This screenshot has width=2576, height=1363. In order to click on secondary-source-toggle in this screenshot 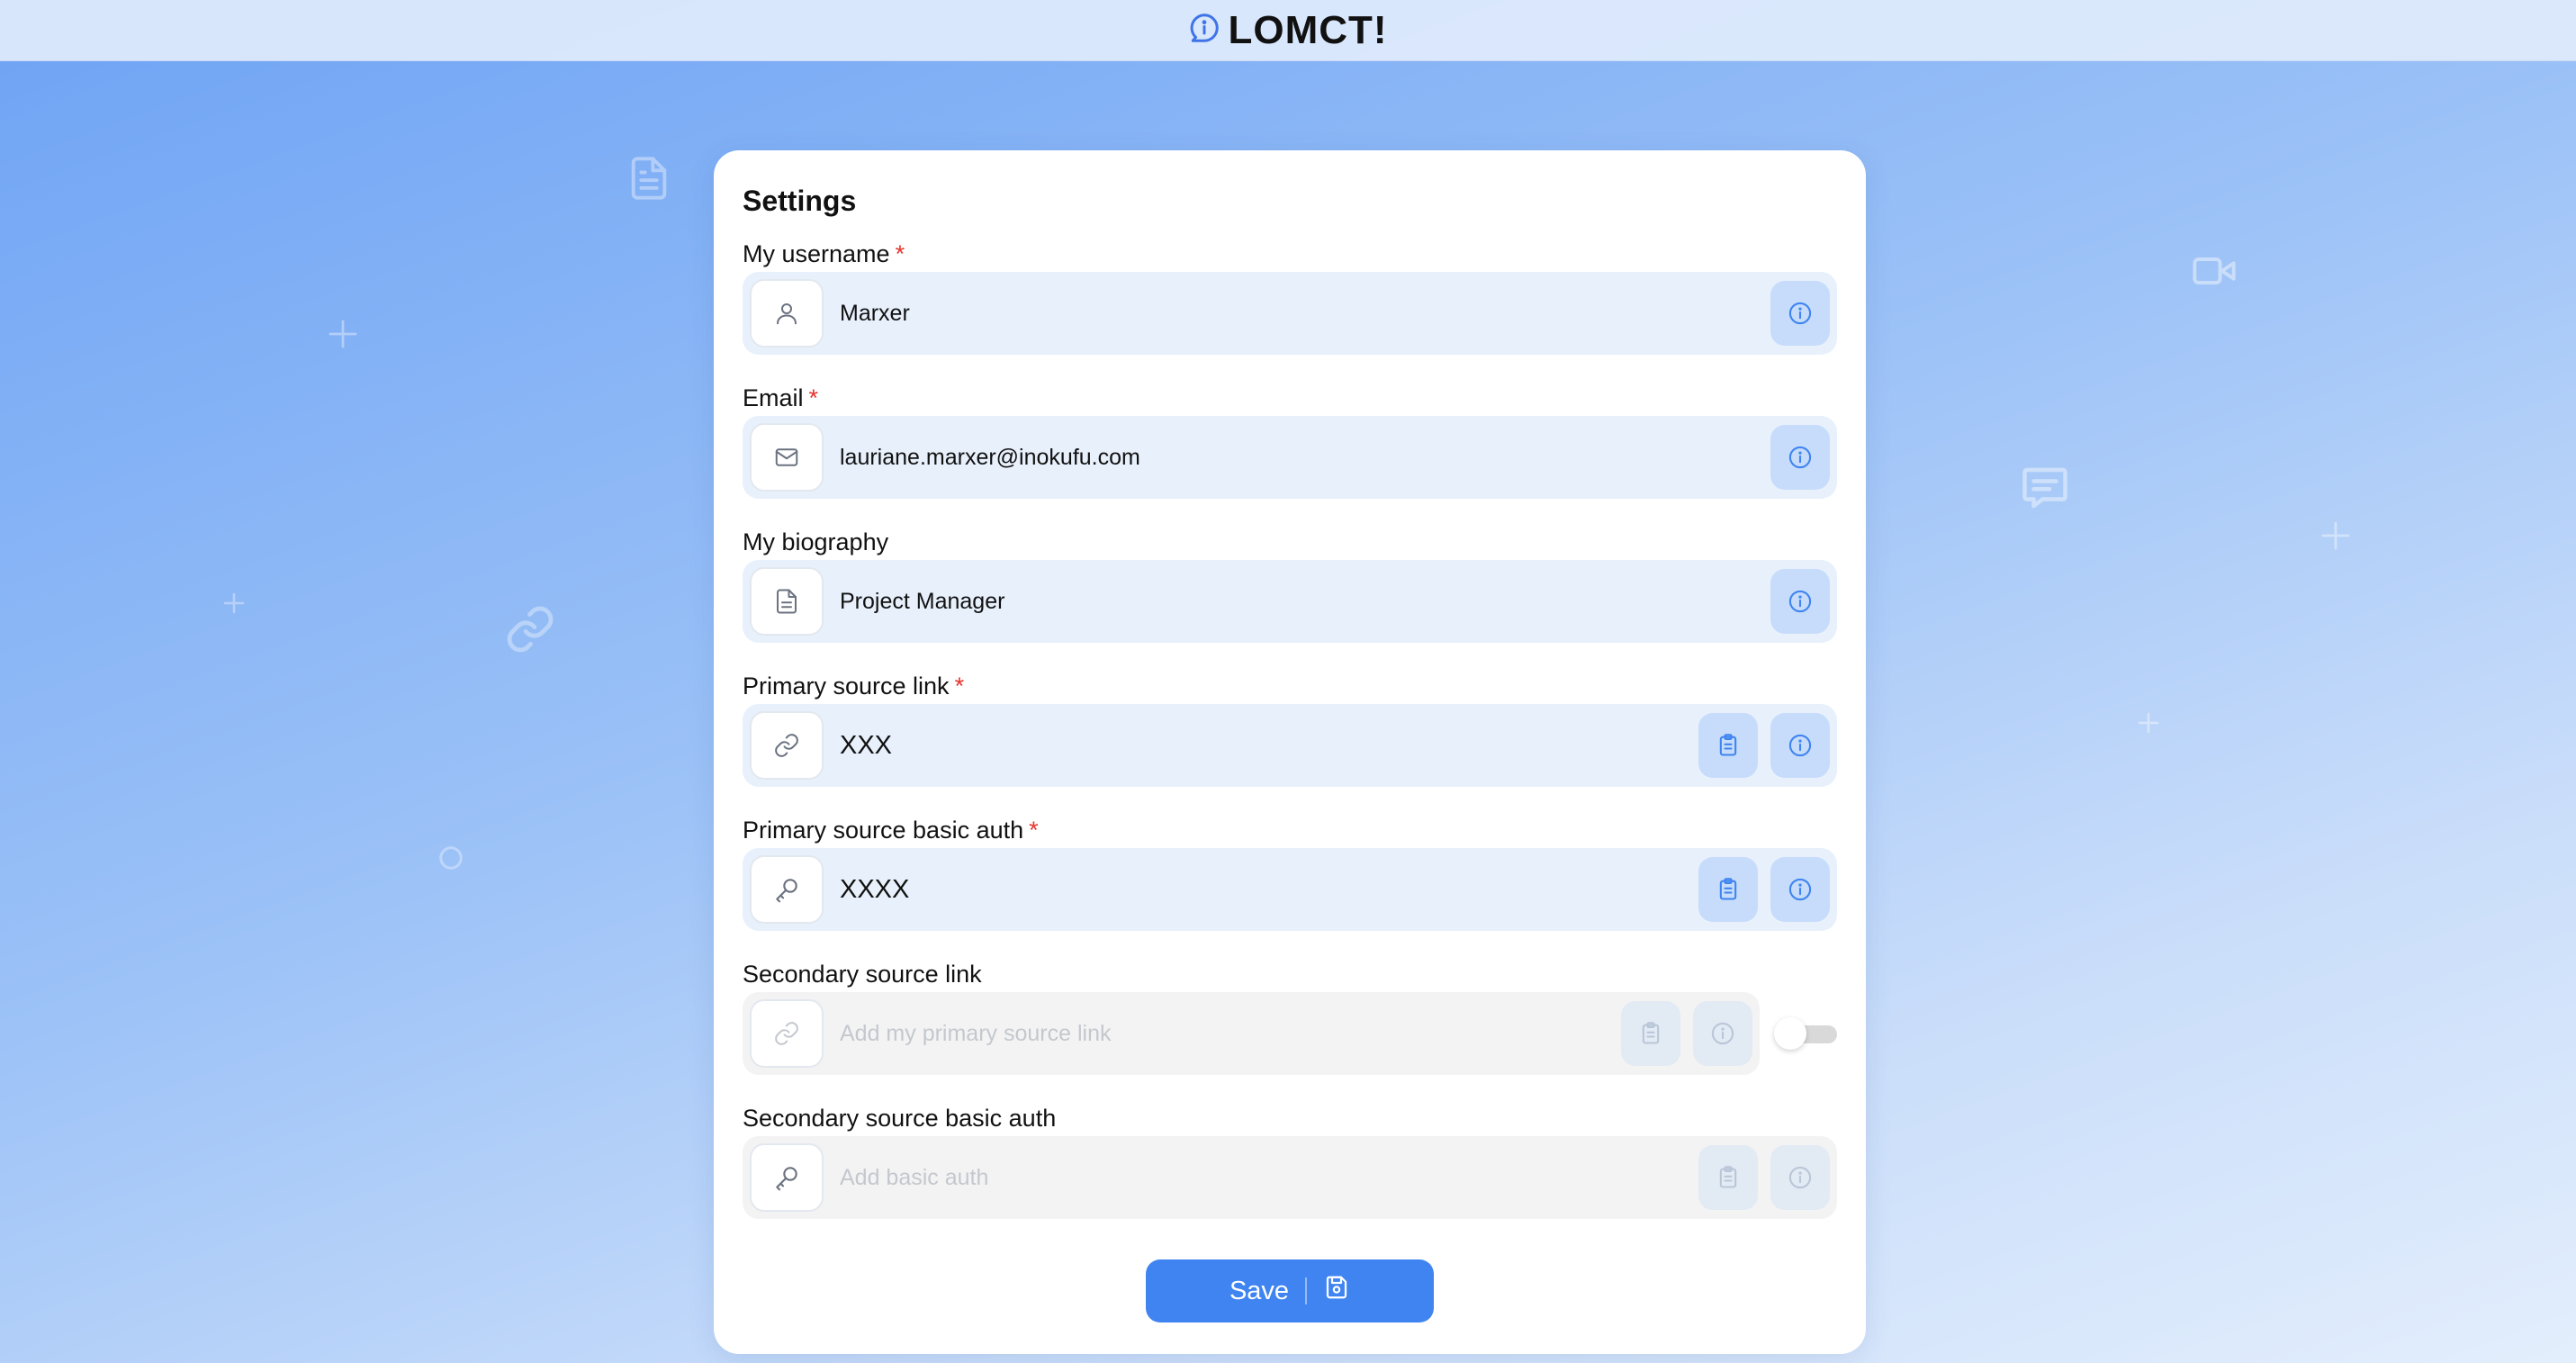, I will do `click(1805, 1034)`.